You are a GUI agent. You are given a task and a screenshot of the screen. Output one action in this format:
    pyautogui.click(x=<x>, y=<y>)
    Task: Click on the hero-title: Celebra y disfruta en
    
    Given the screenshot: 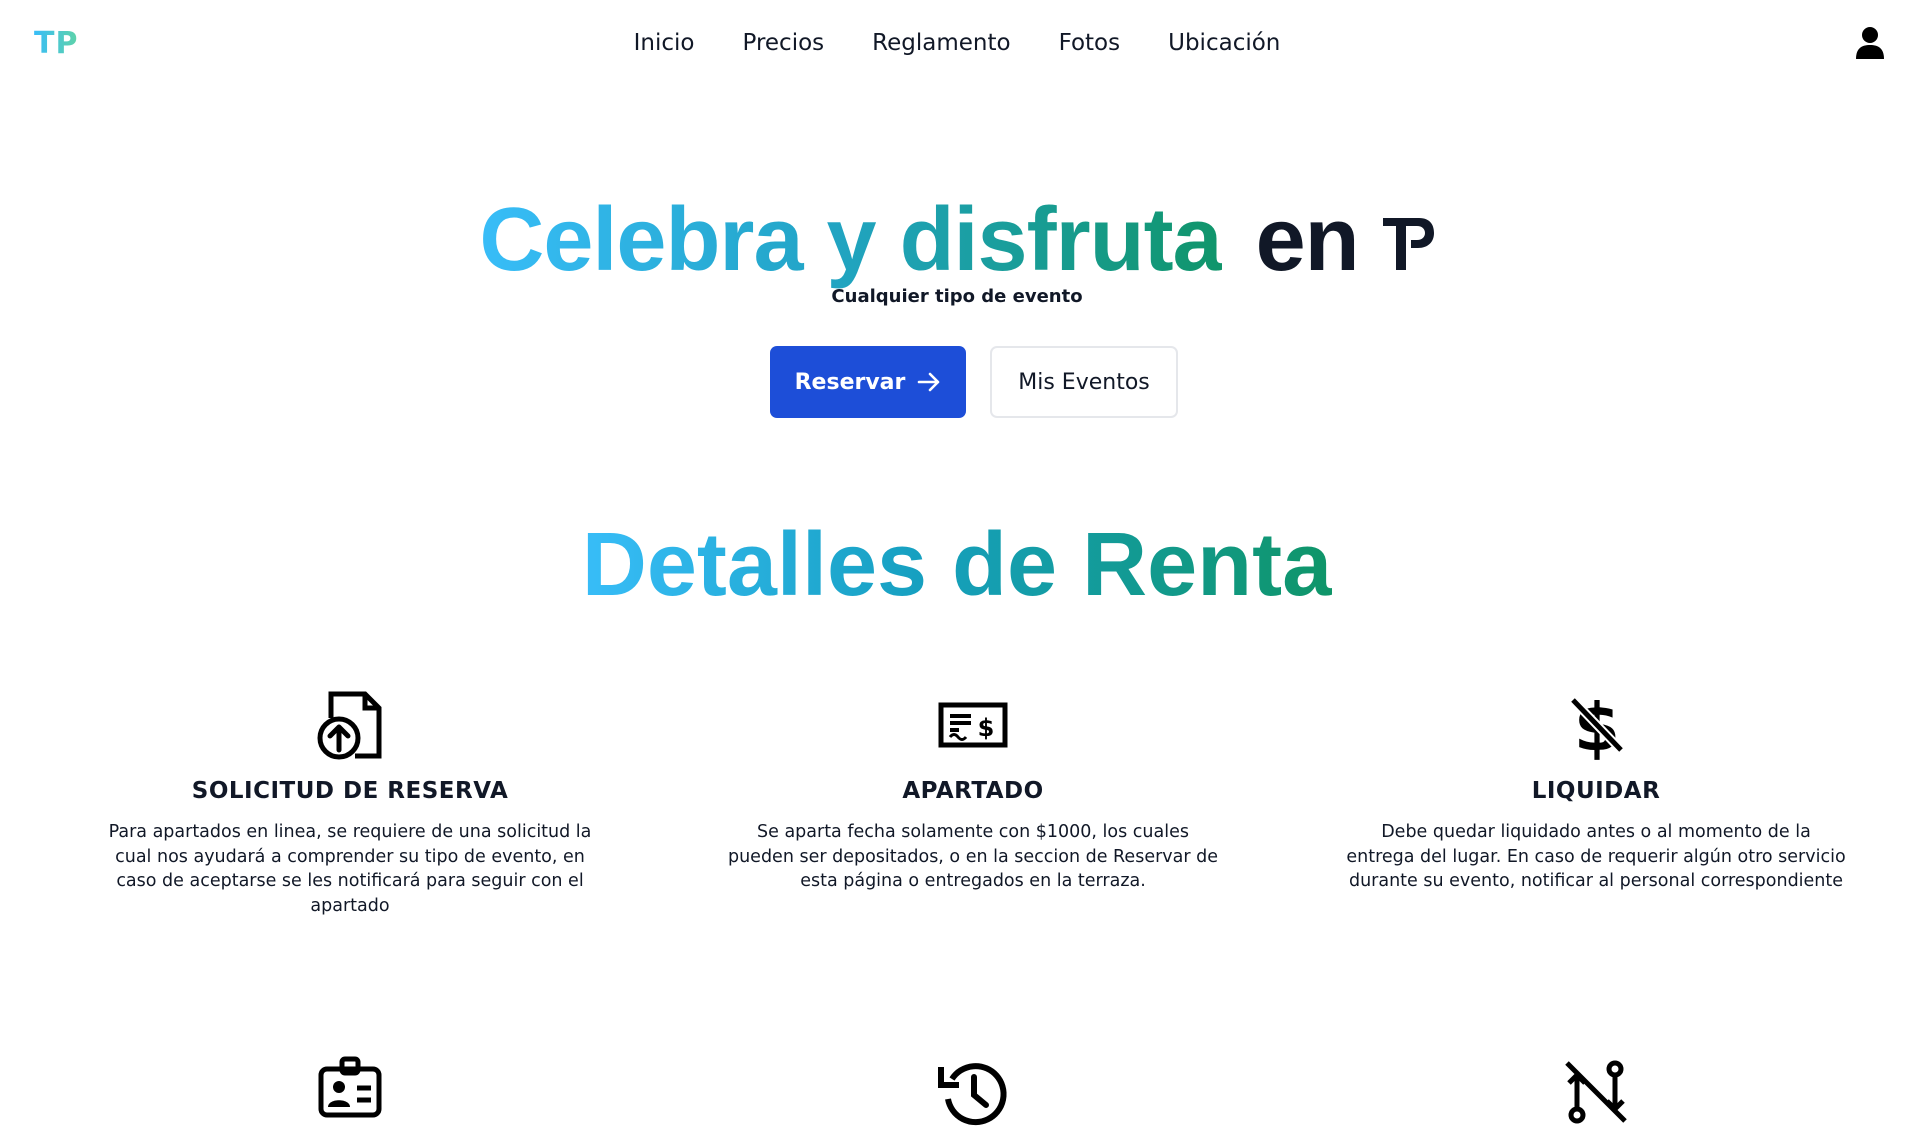 What is the action you would take?
    pyautogui.click(x=957, y=240)
    